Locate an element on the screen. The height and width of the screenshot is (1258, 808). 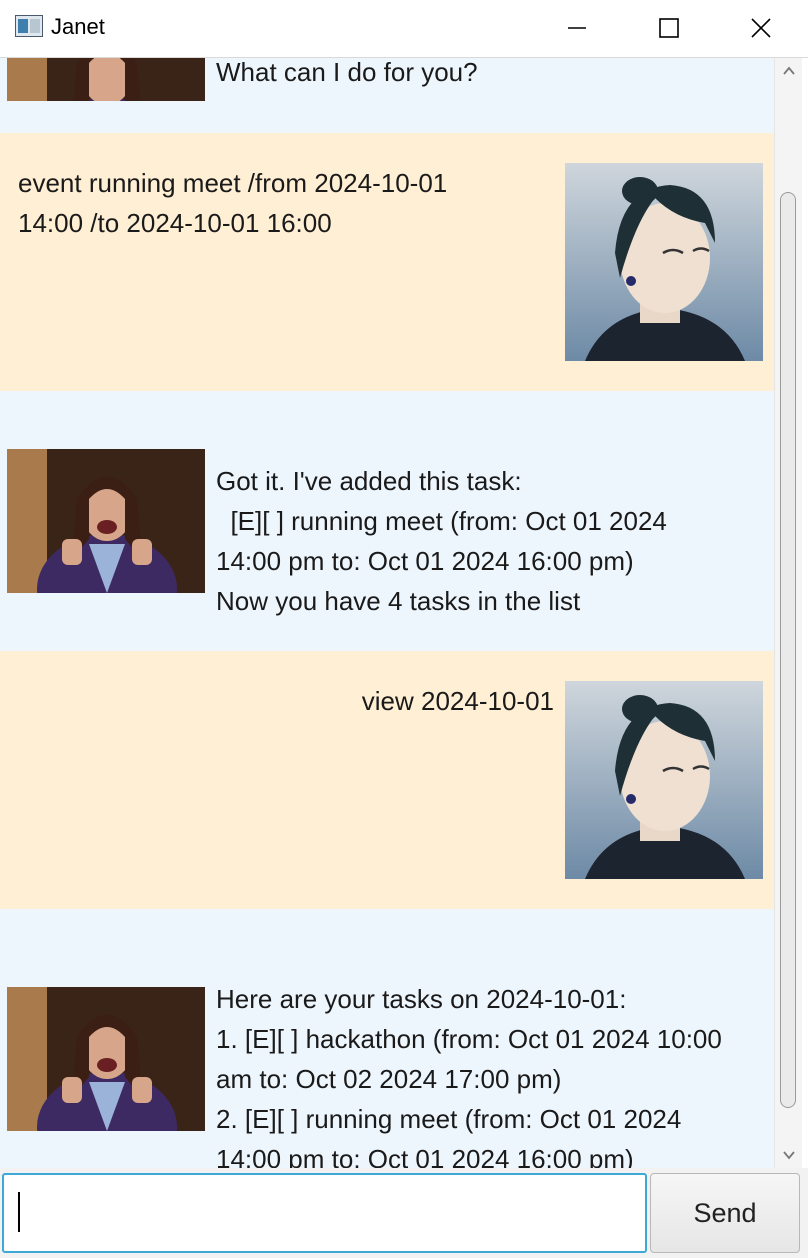
message-input is located at coordinates (324, 1213).